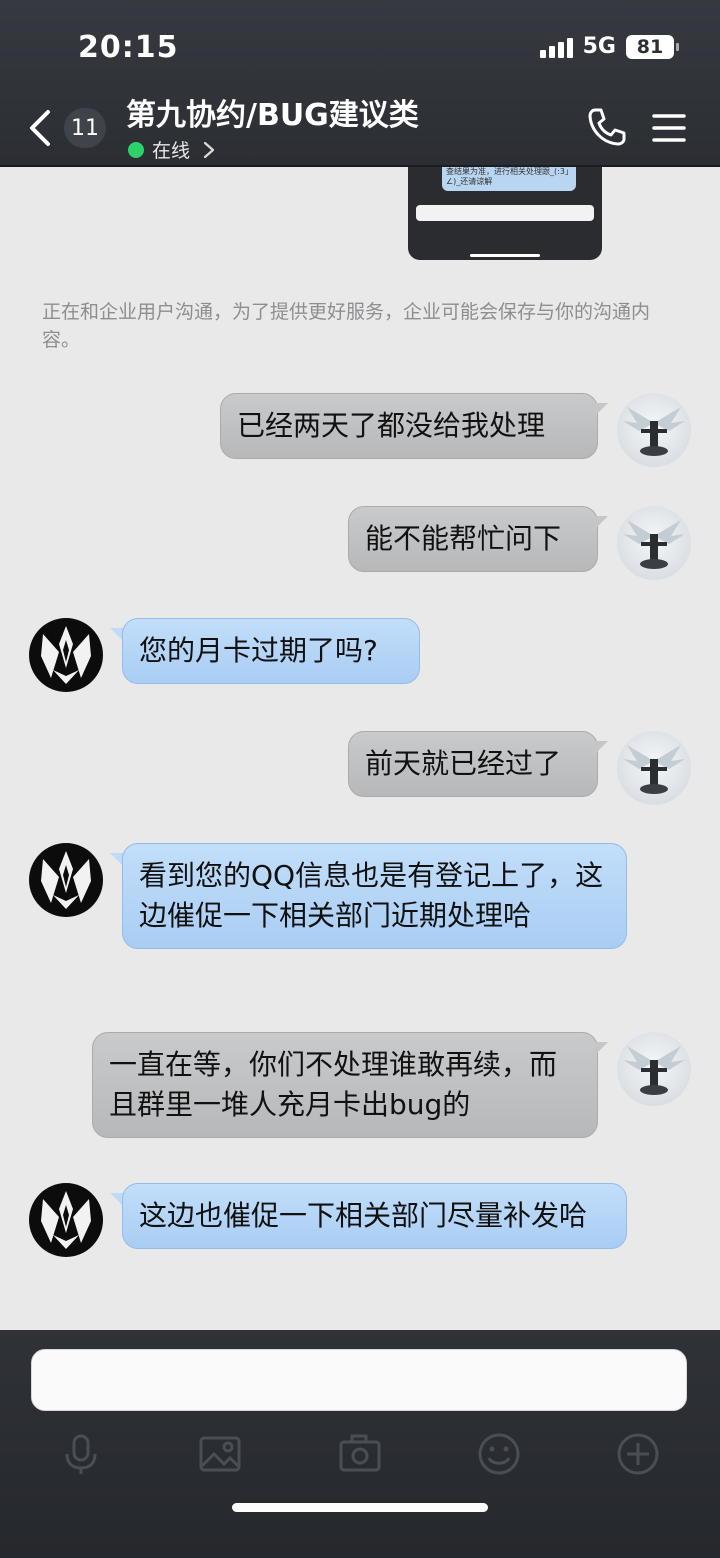 The width and height of the screenshot is (720, 1558). I want to click on message-input, so click(359, 1380).